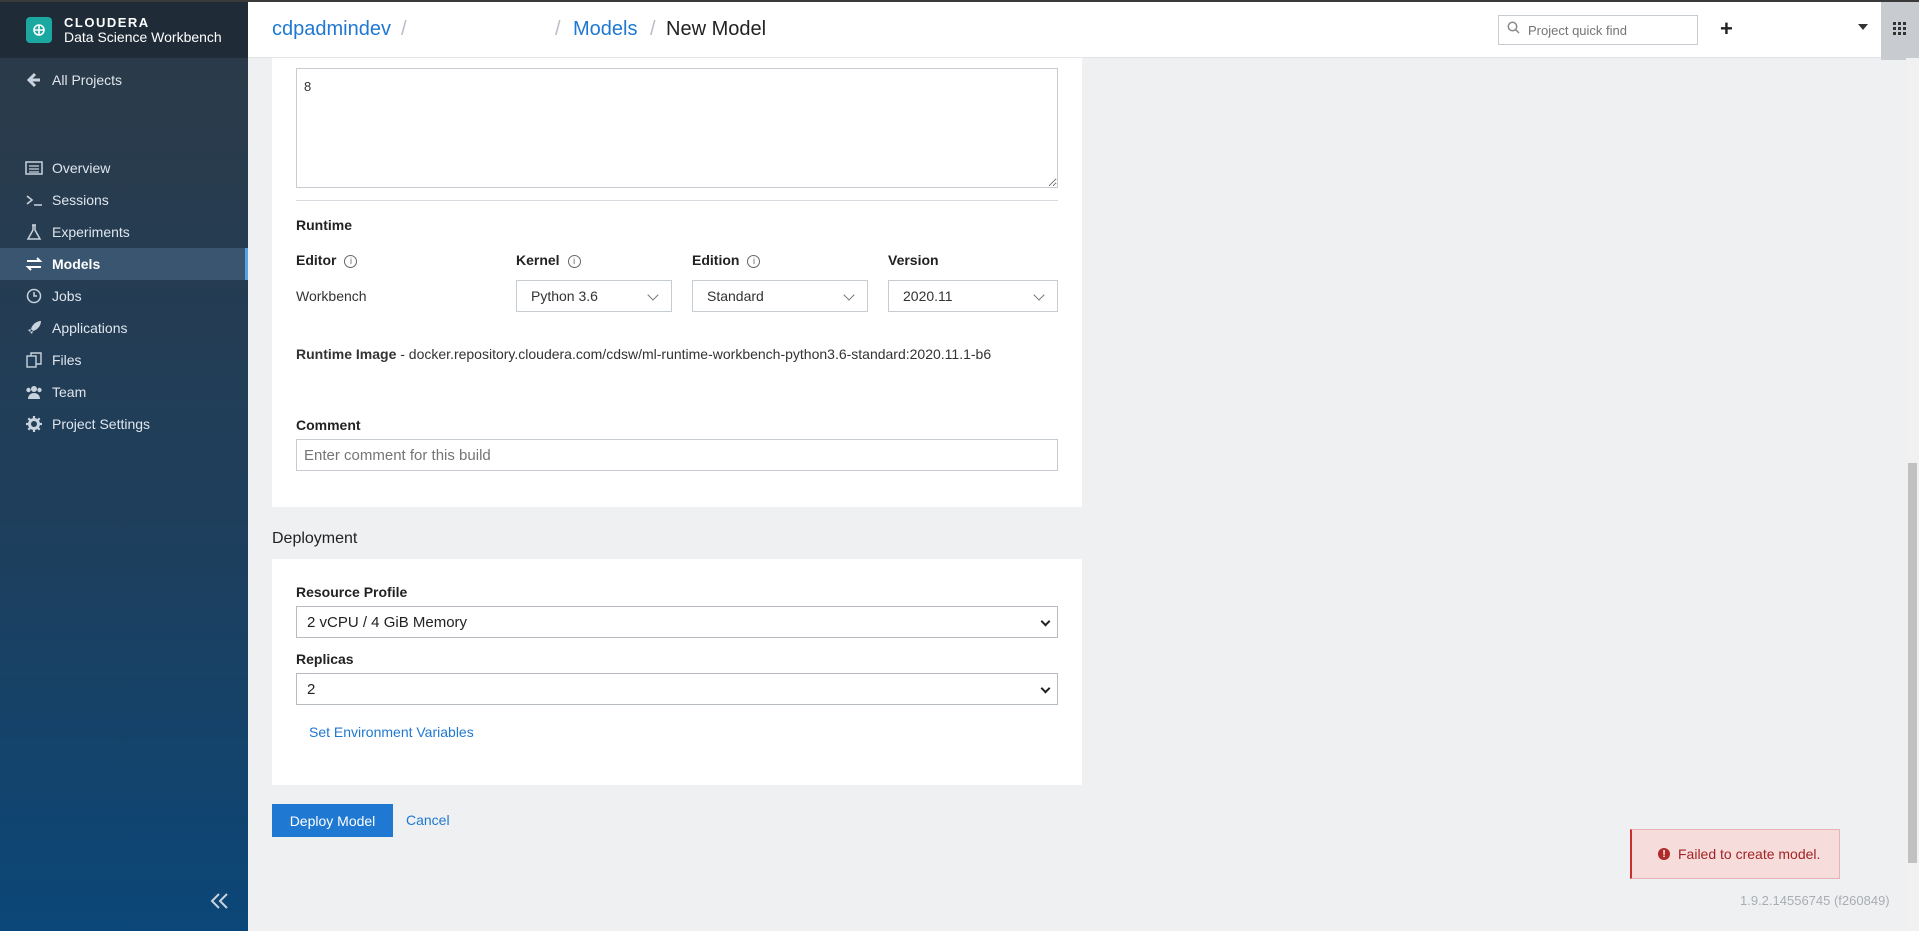  I want to click on editor-value: Workbench, so click(331, 296).